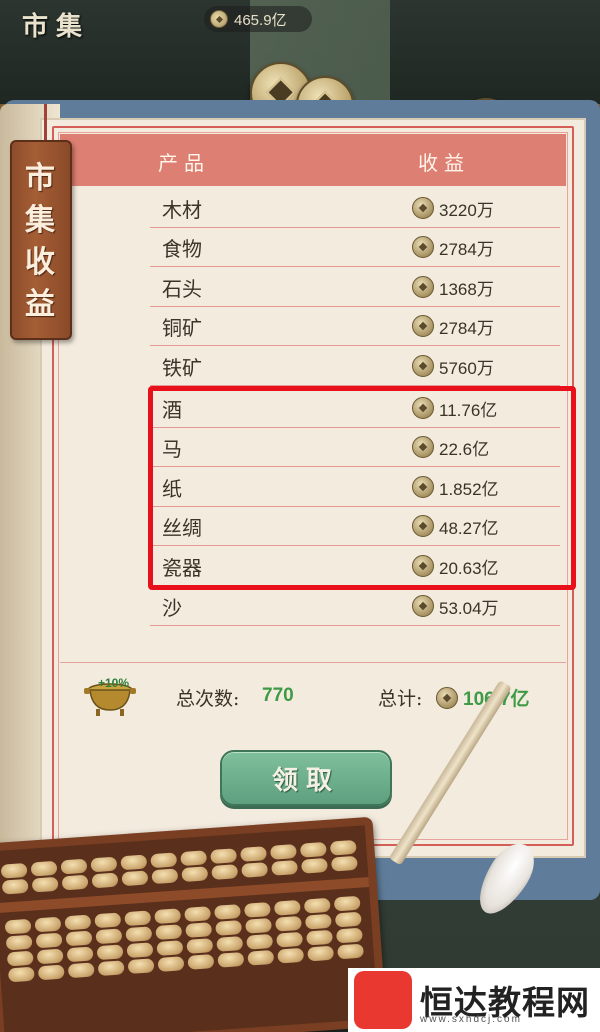 Image resolution: width=600 pixels, height=1032 pixels. What do you see at coordinates (182, 368) in the screenshot?
I see `product-name: 铁矿` at bounding box center [182, 368].